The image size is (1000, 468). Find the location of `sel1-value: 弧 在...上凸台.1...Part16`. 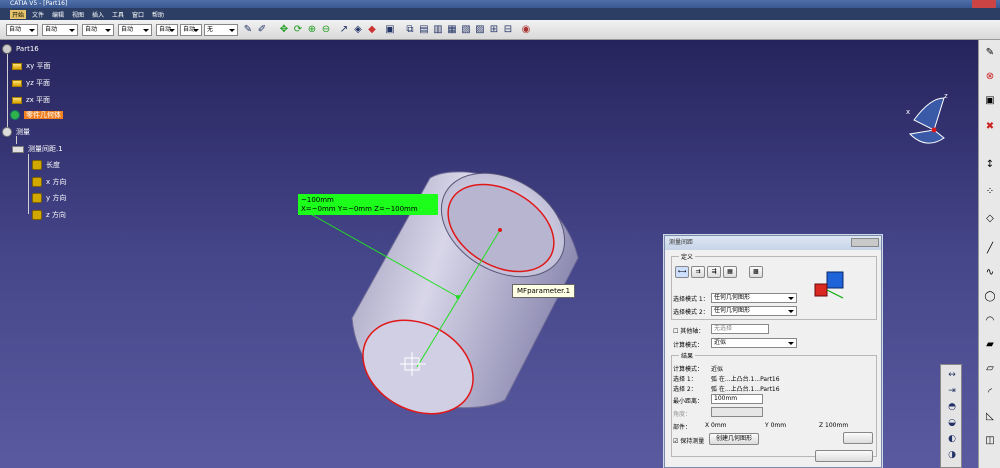

sel1-value: 弧 在...上凸台.1...Part16 is located at coordinates (745, 379).